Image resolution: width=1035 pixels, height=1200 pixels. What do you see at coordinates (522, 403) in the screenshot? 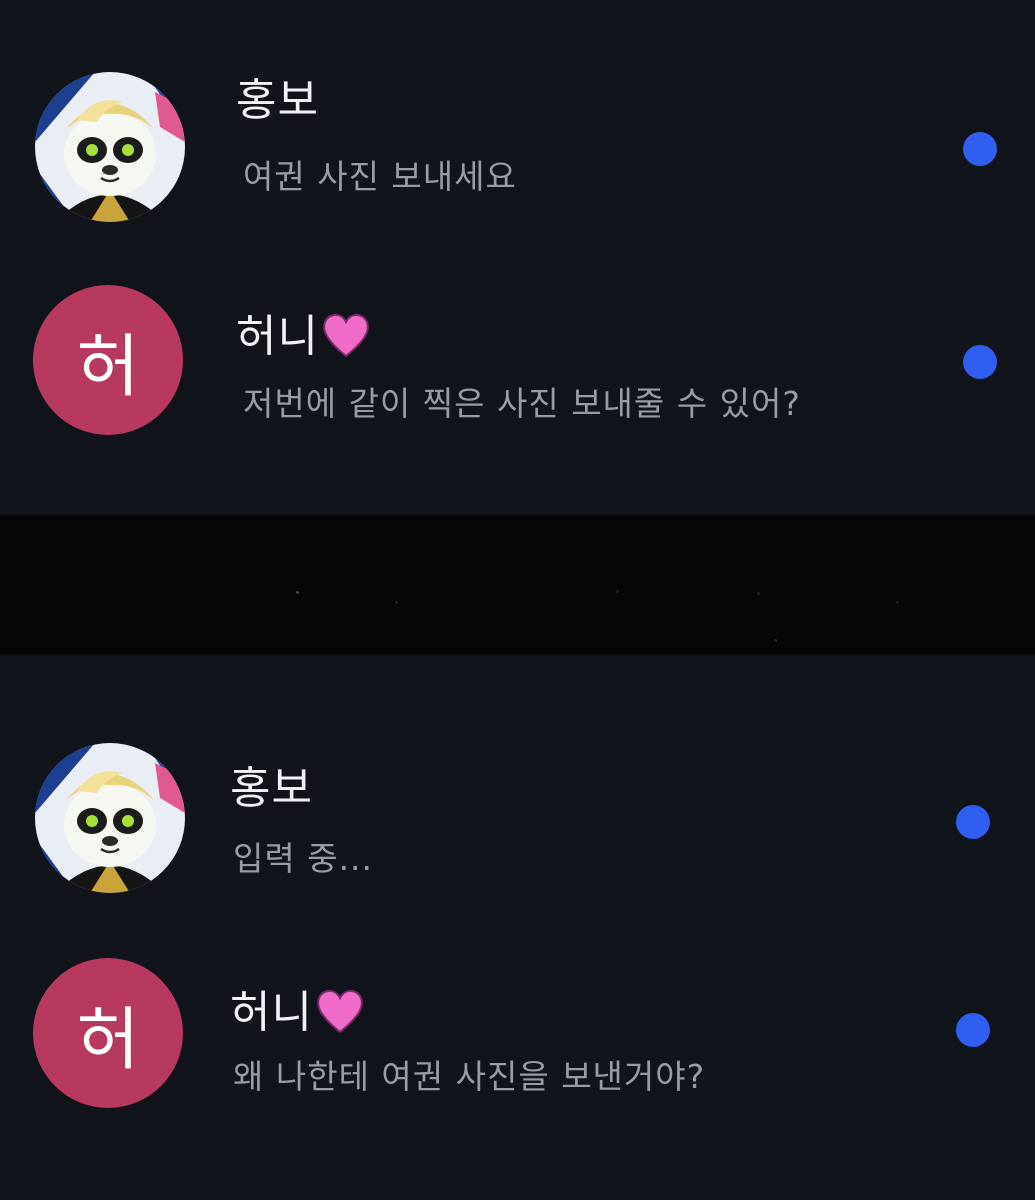
I see `message-preview: 저번에 같이 찍은 사진 보내줄 수 있어?` at bounding box center [522, 403].